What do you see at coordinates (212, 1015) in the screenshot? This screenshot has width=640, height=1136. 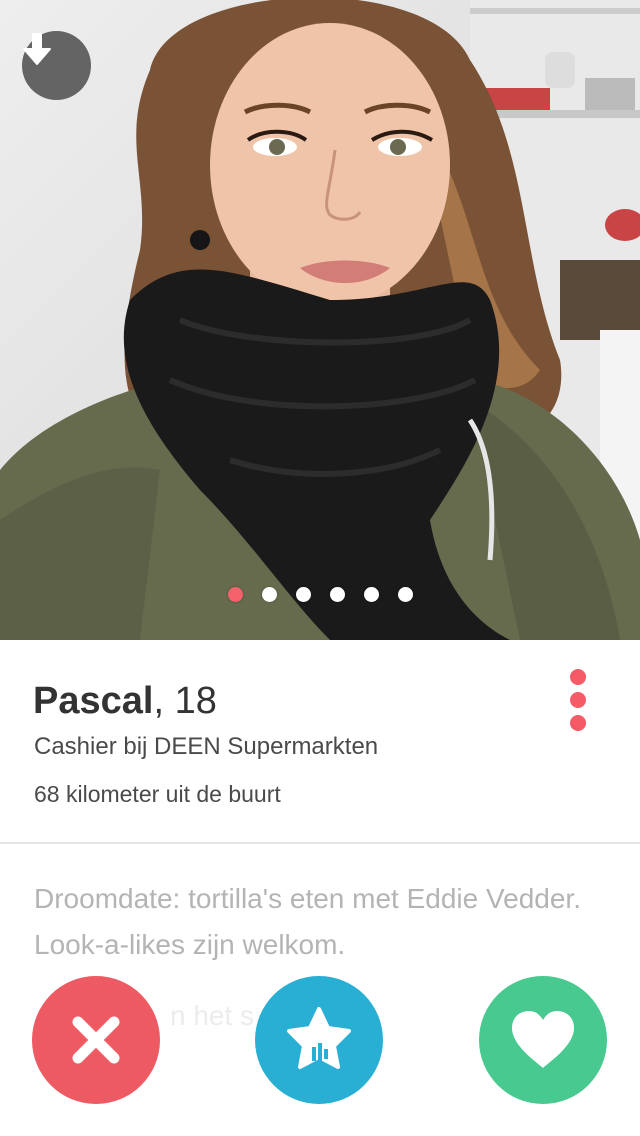 I see `profile-bio-faded: n het s` at bounding box center [212, 1015].